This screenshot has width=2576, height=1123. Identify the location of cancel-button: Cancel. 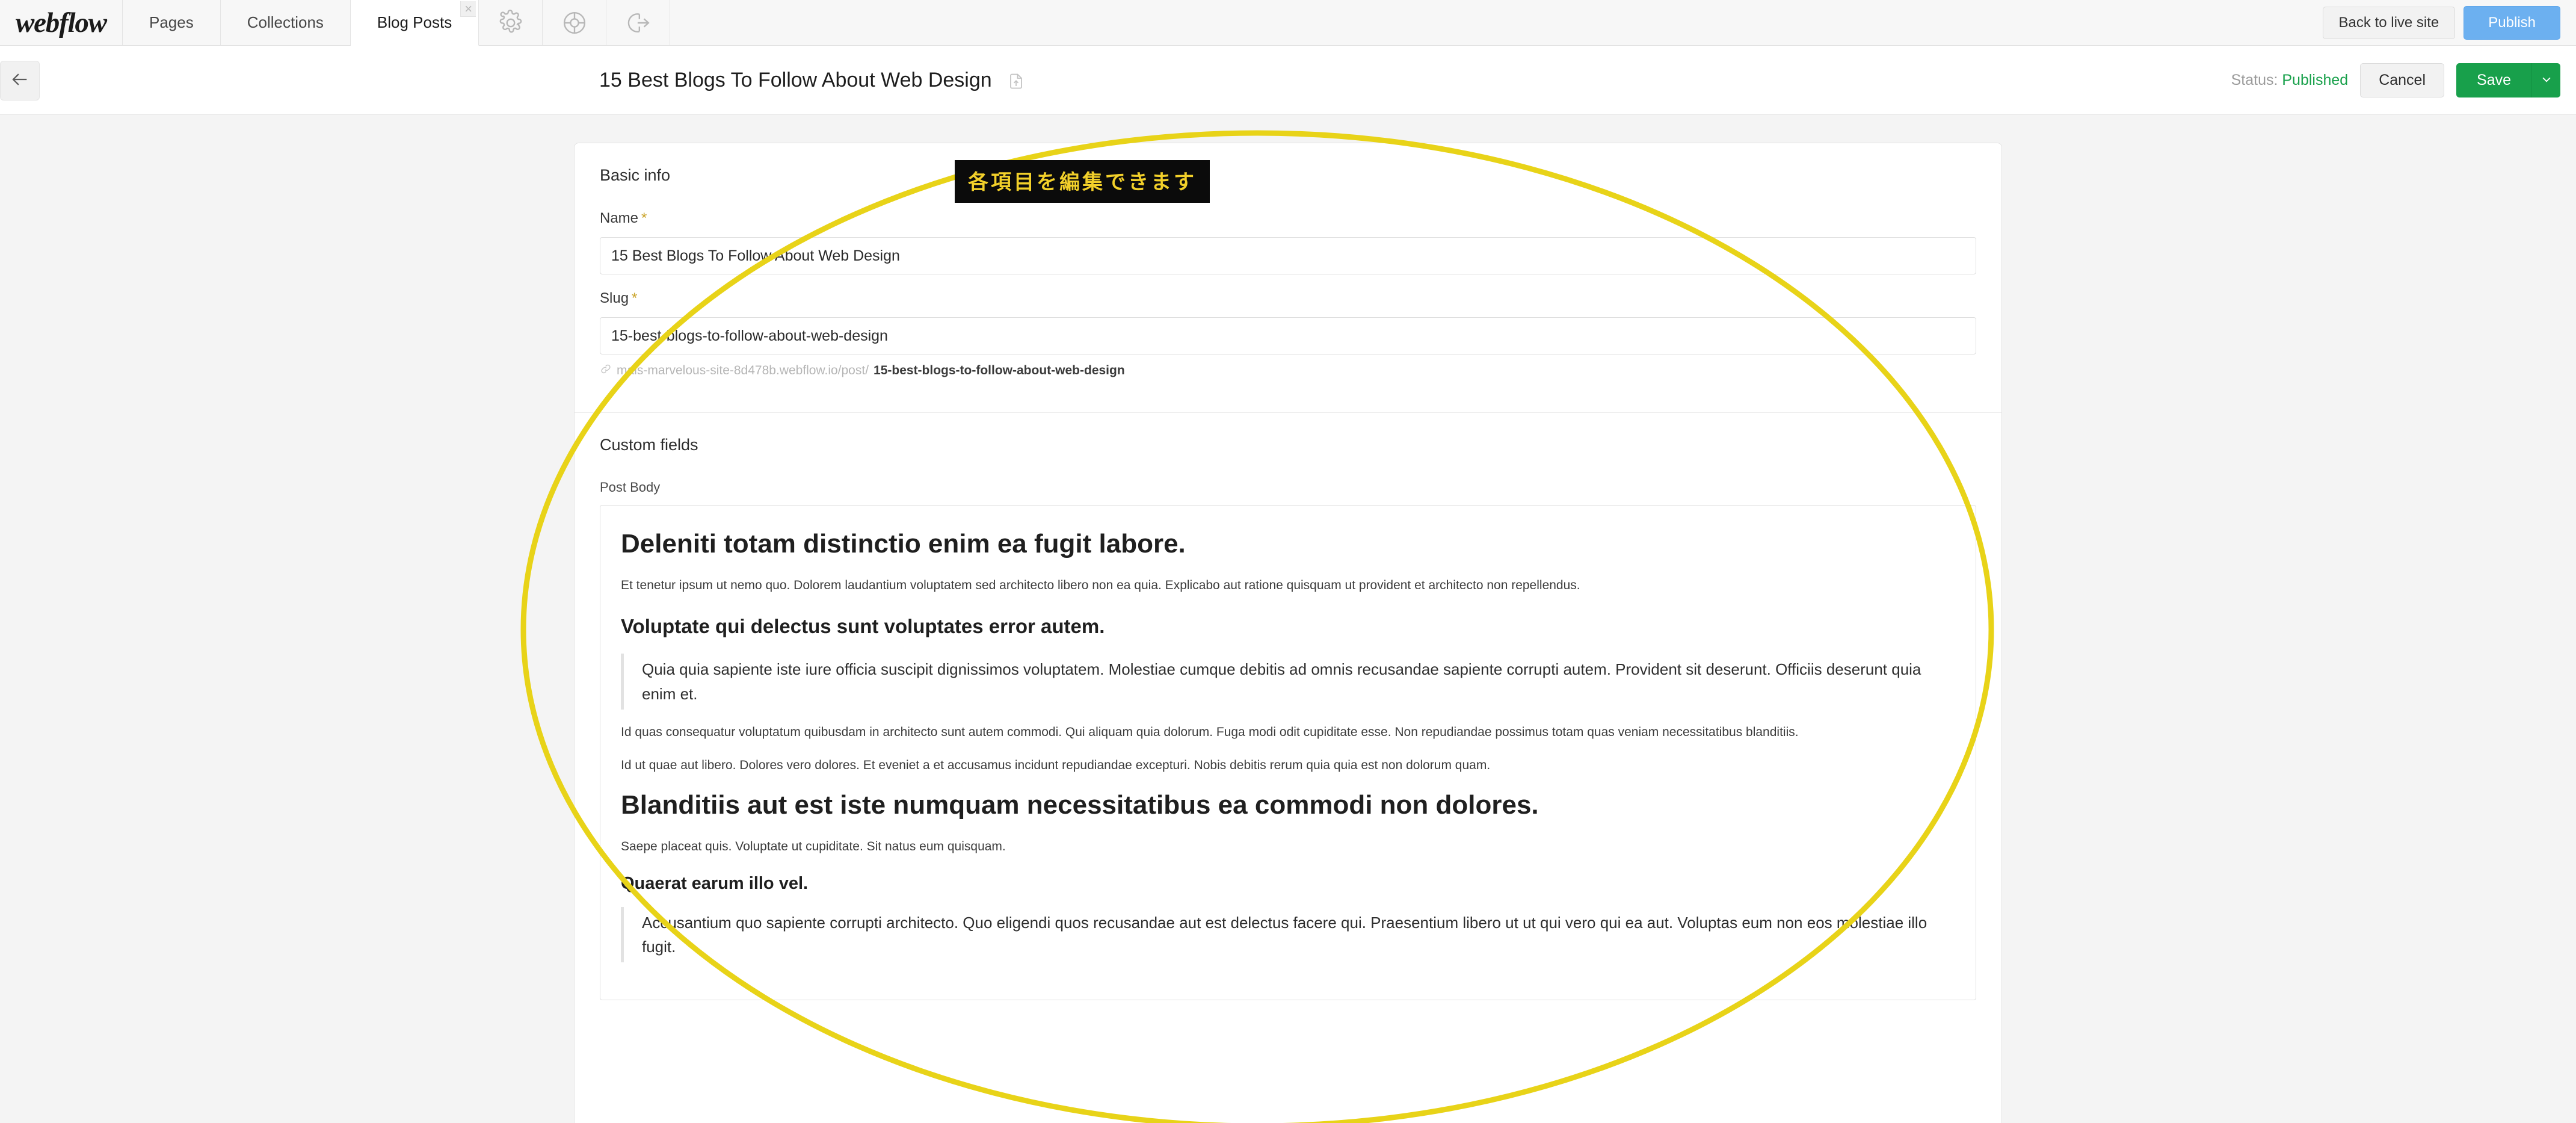
(2402, 80).